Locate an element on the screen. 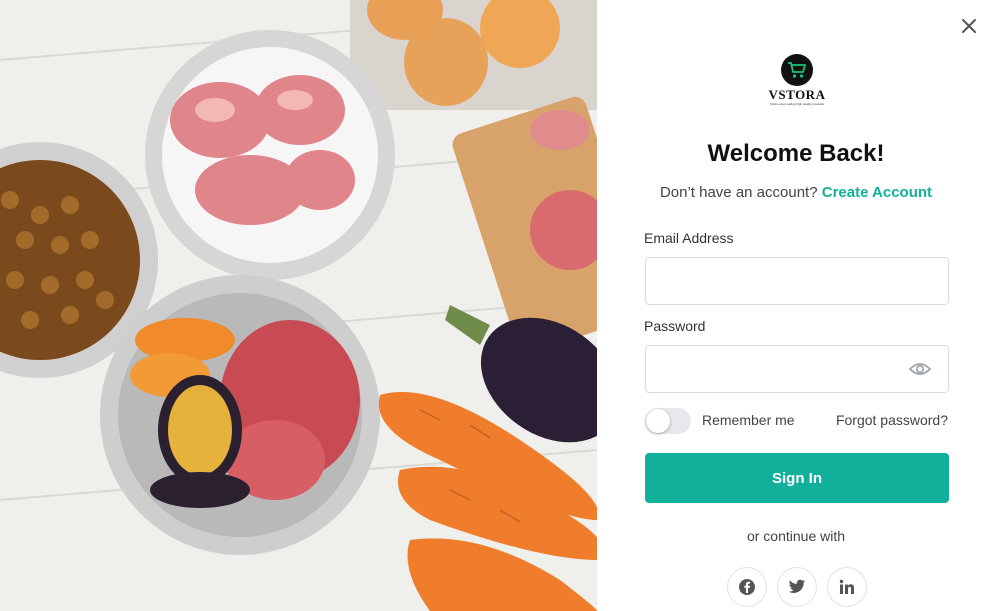 The width and height of the screenshot is (995, 611). linkedin-icon is located at coordinates (846, 586).